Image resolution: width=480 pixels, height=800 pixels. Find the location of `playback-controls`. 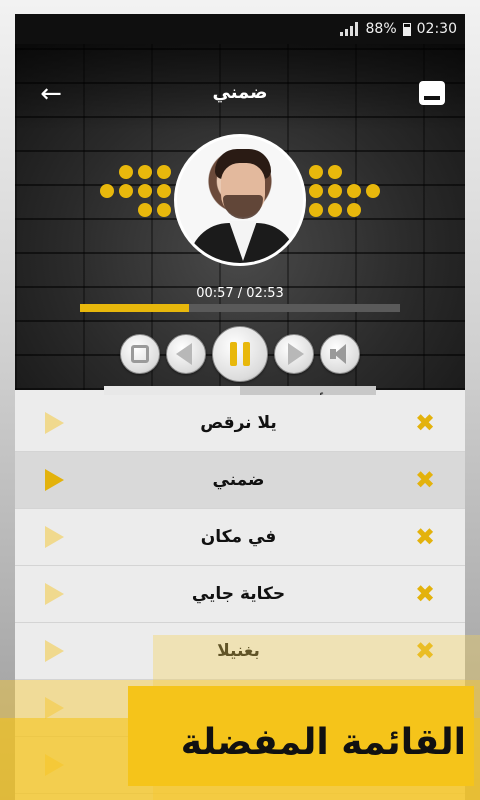

playback-controls is located at coordinates (240, 354).